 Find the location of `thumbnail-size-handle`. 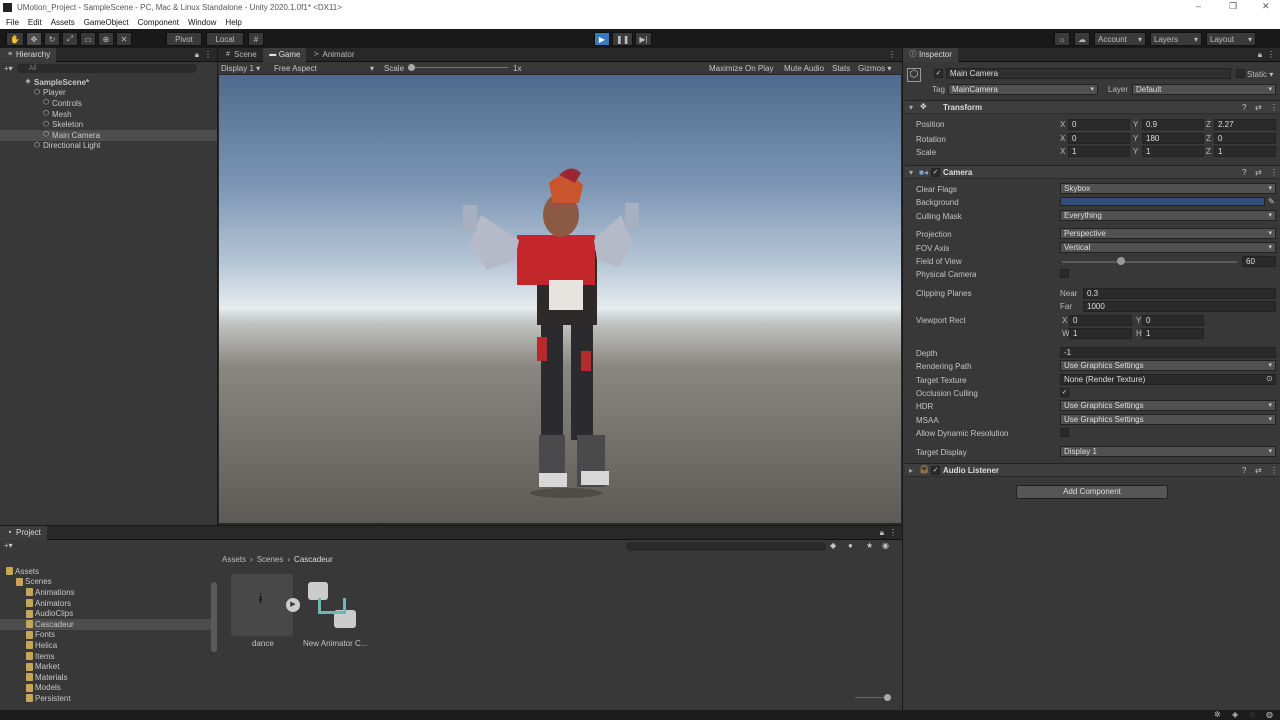

thumbnail-size-handle is located at coordinates (887, 697).